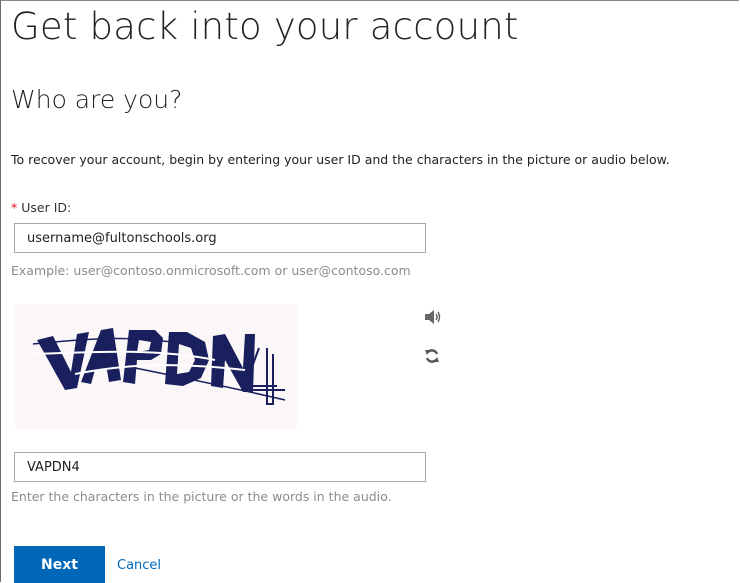 The height and width of the screenshot is (583, 740). I want to click on captcha-graphic, so click(159, 366).